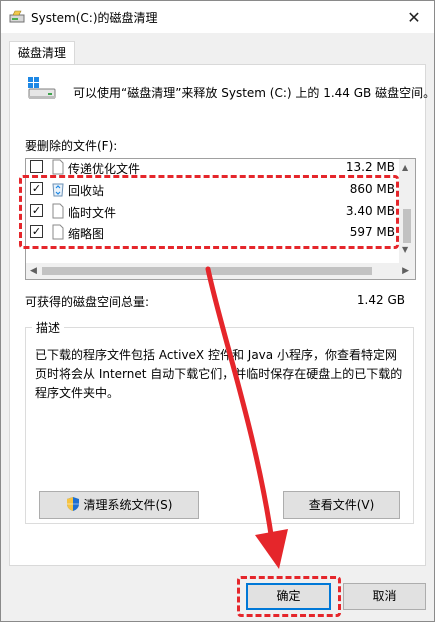 This screenshot has height=622, width=435. I want to click on item-size: 597 MB, so click(372, 232).